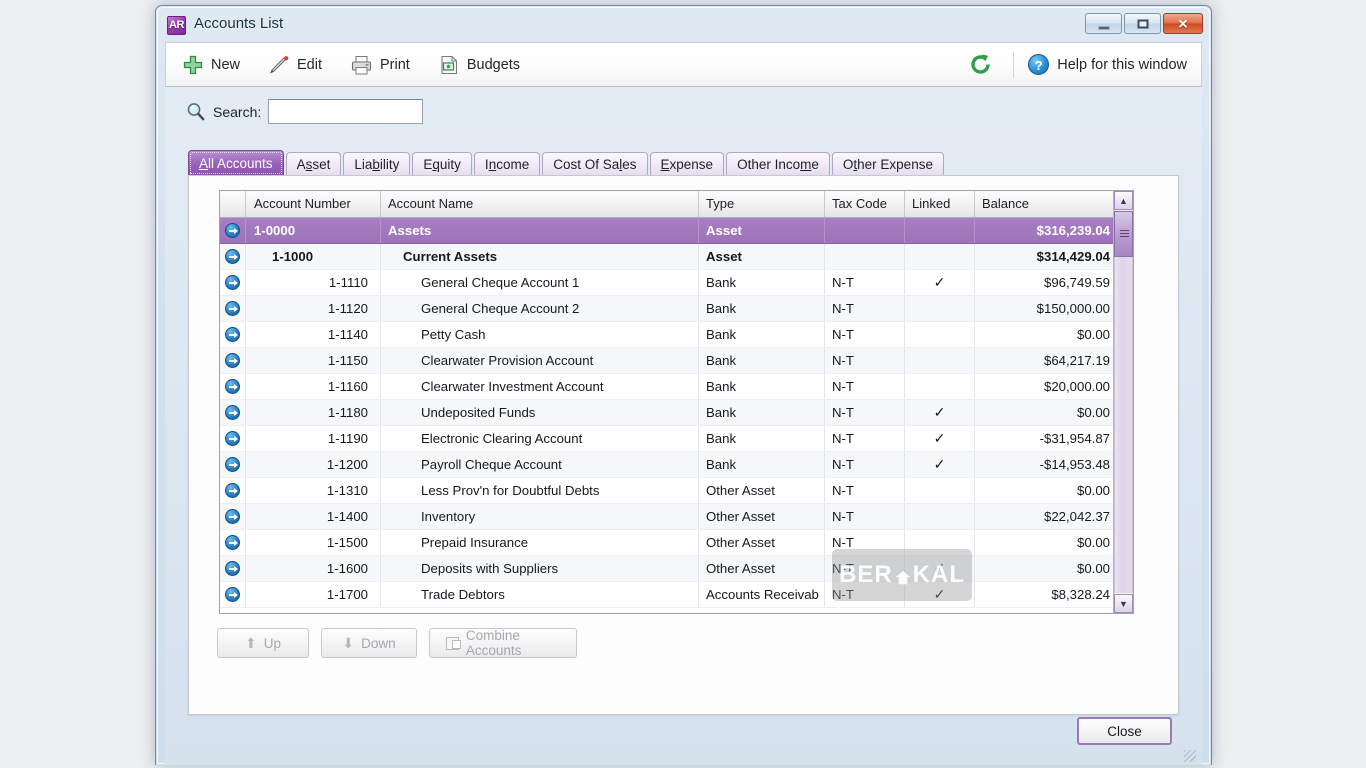 Image resolution: width=1366 pixels, height=768 pixels. I want to click on column-header-account-name: Account Name, so click(540, 204).